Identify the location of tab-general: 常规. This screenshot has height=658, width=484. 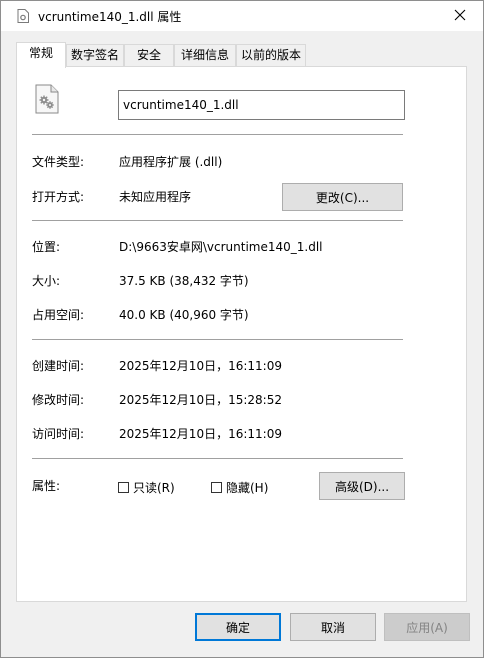
(41, 55).